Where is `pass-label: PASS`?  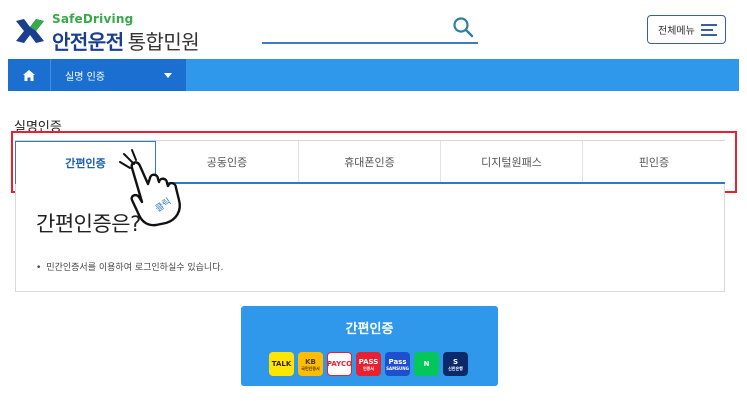 pass-label: PASS is located at coordinates (368, 361).